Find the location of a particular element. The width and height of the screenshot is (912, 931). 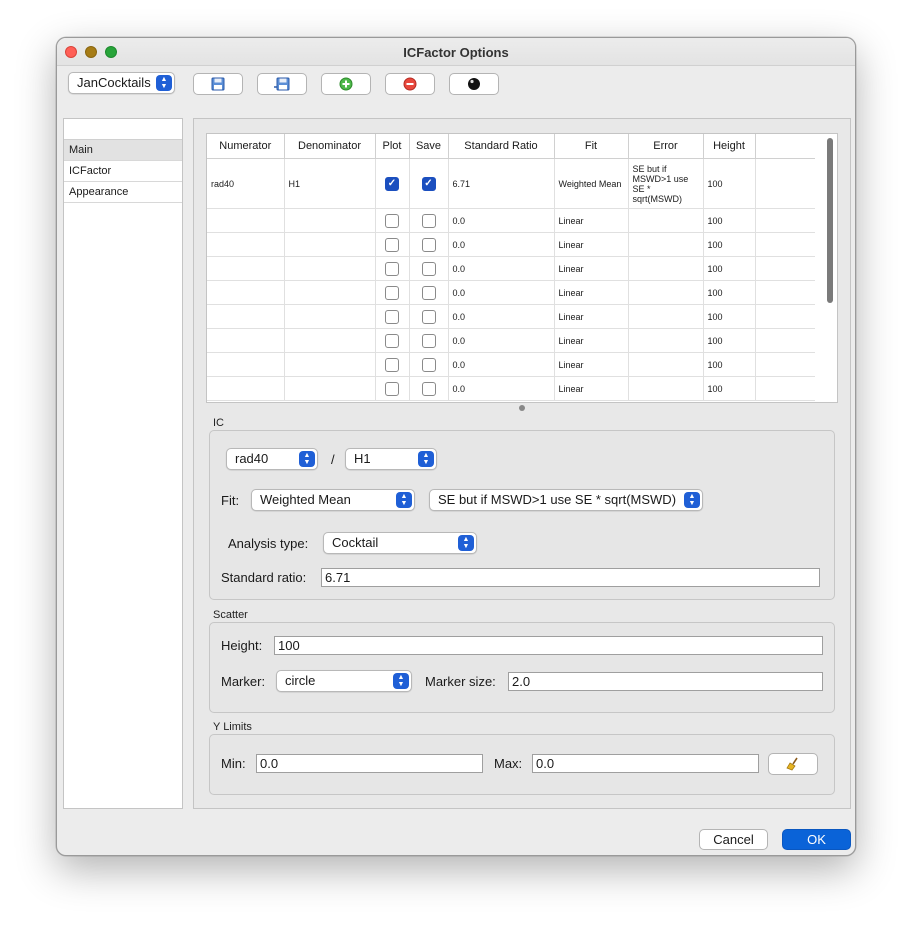

marker-size-input: 2.0 is located at coordinates (665, 681).